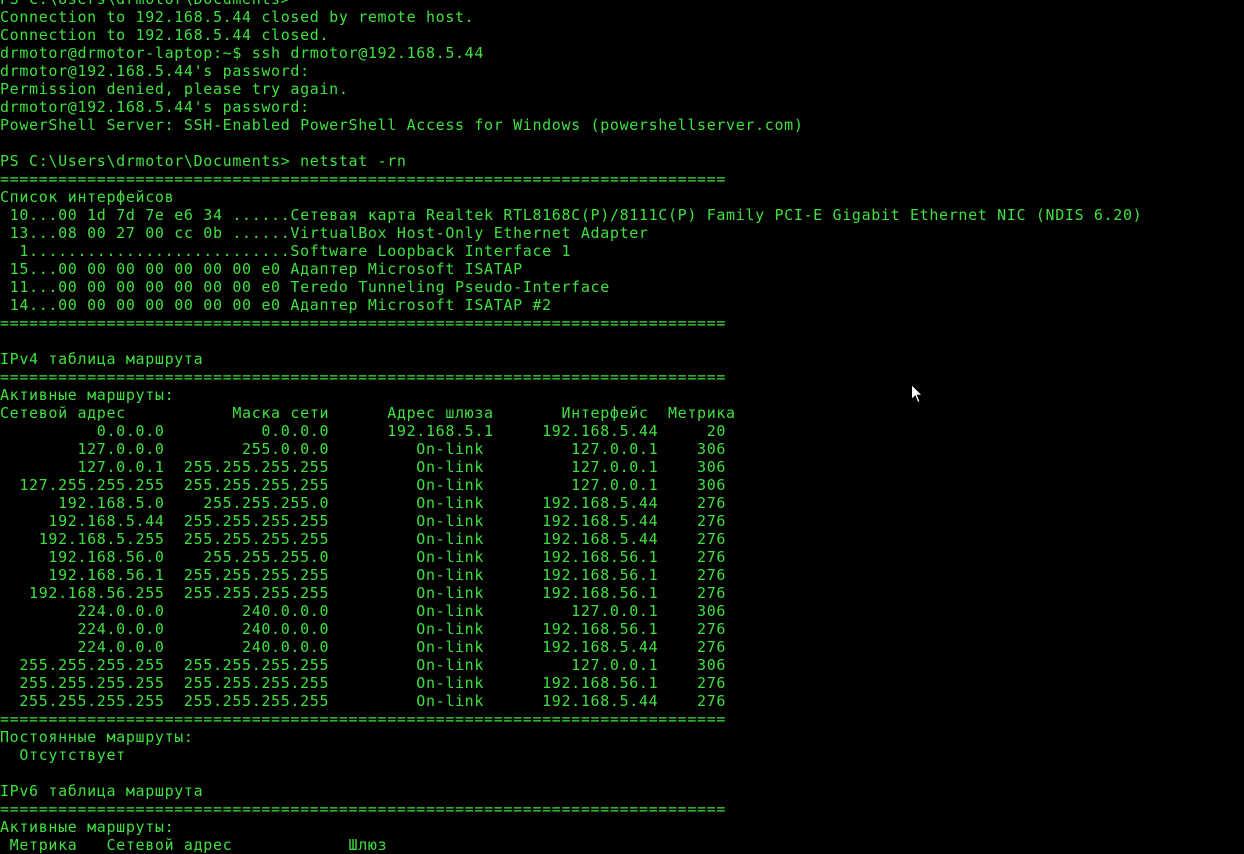 Image resolution: width=1244 pixels, height=854 pixels. Describe the element at coordinates (97, 737) in the screenshot. I see `terminal-line: Постоянные маршруты:` at that location.